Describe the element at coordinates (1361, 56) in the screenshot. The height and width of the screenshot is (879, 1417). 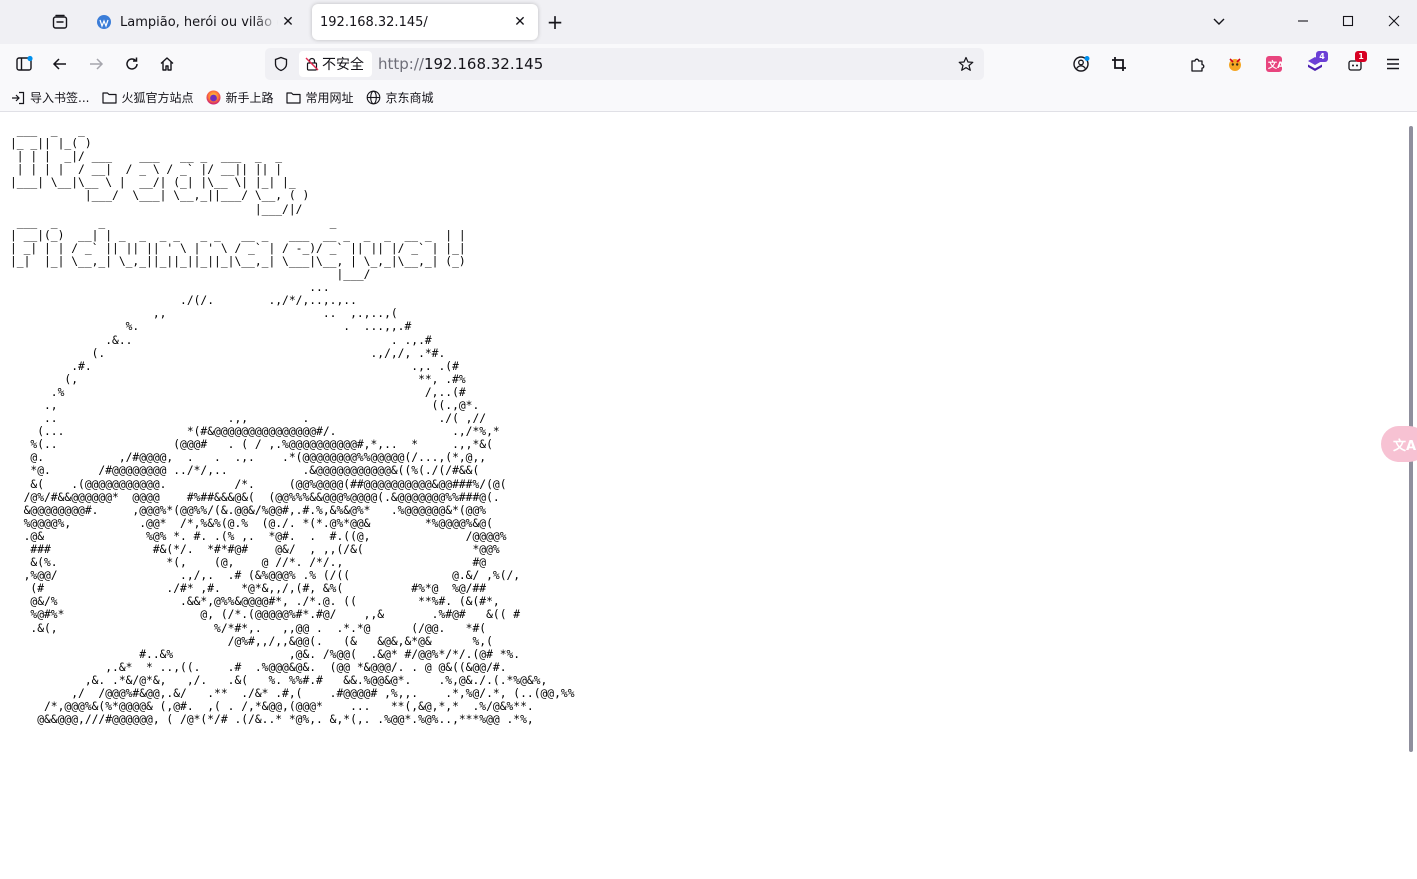
I see `red-extension-badge: 1` at that location.